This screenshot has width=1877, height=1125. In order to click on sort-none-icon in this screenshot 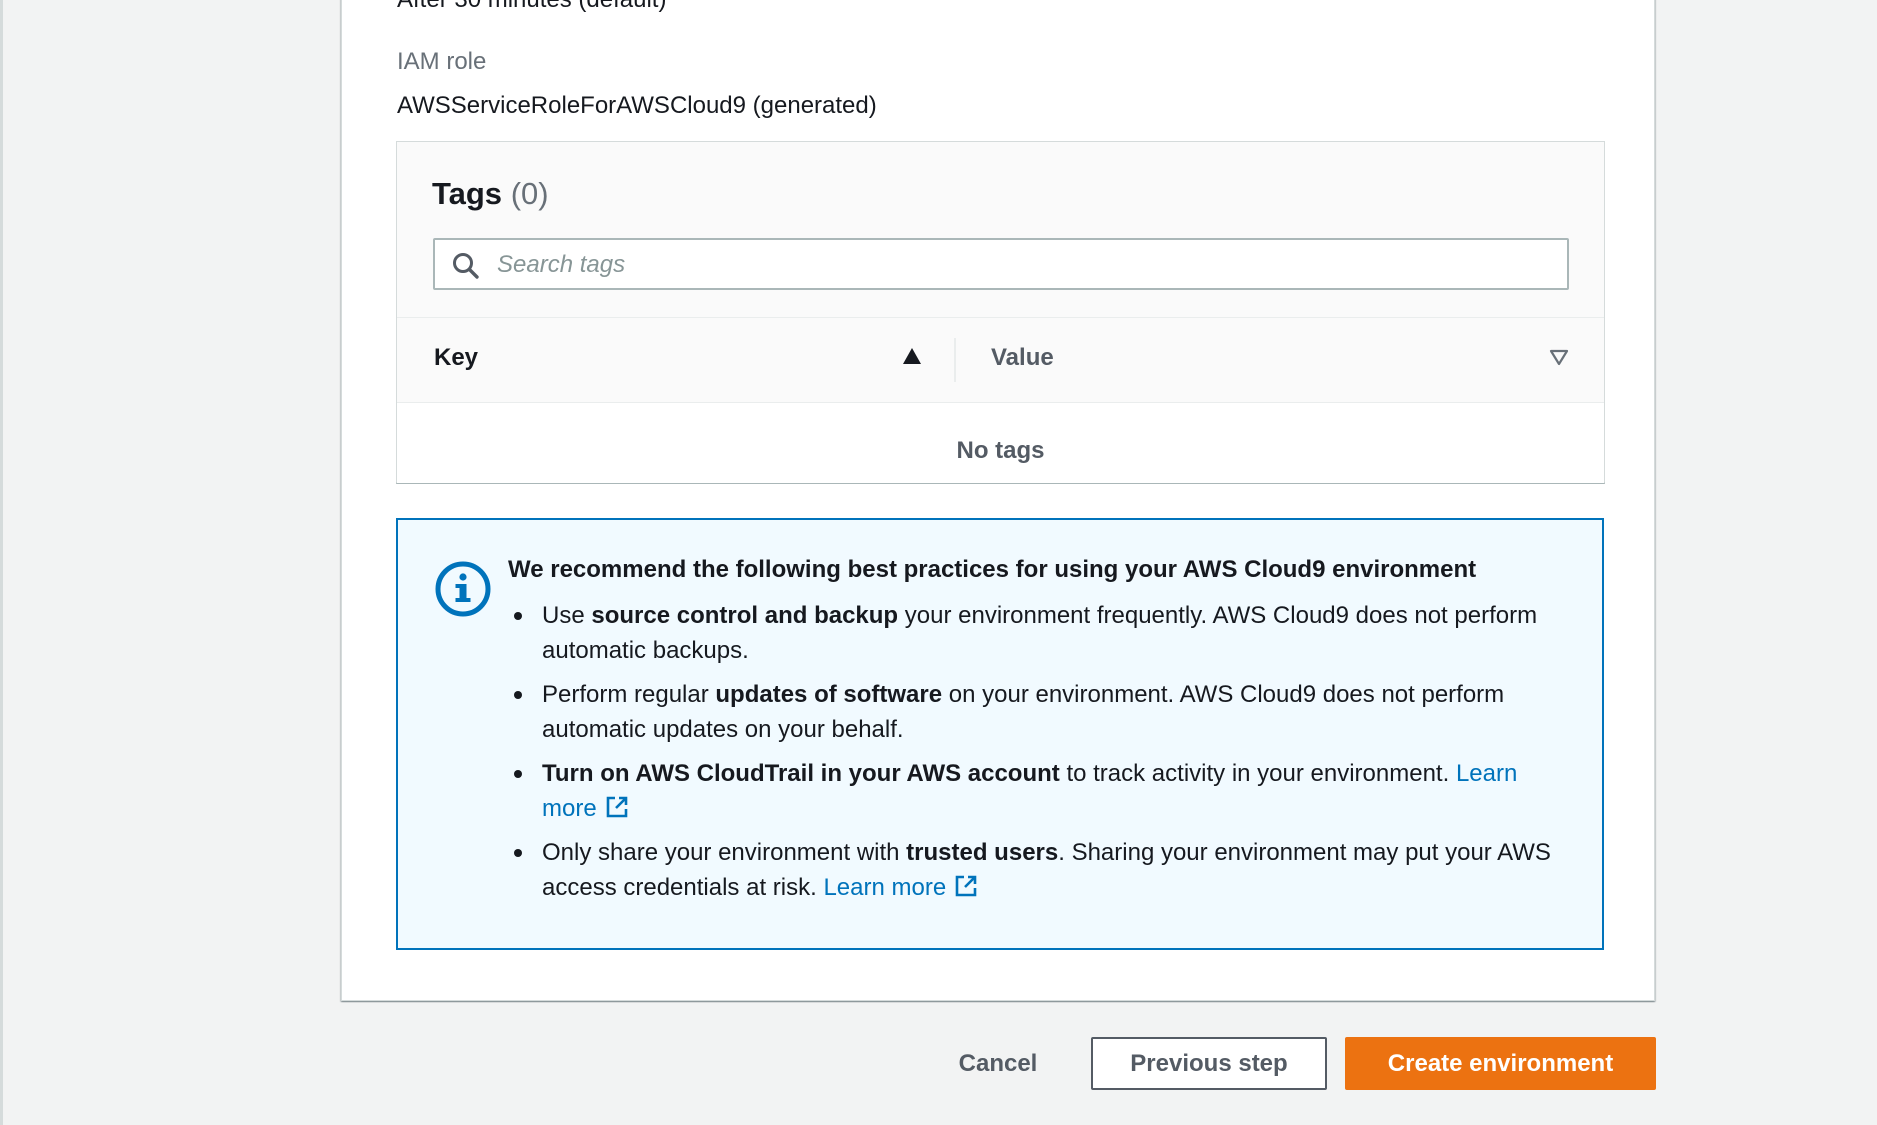, I will do `click(1559, 357)`.